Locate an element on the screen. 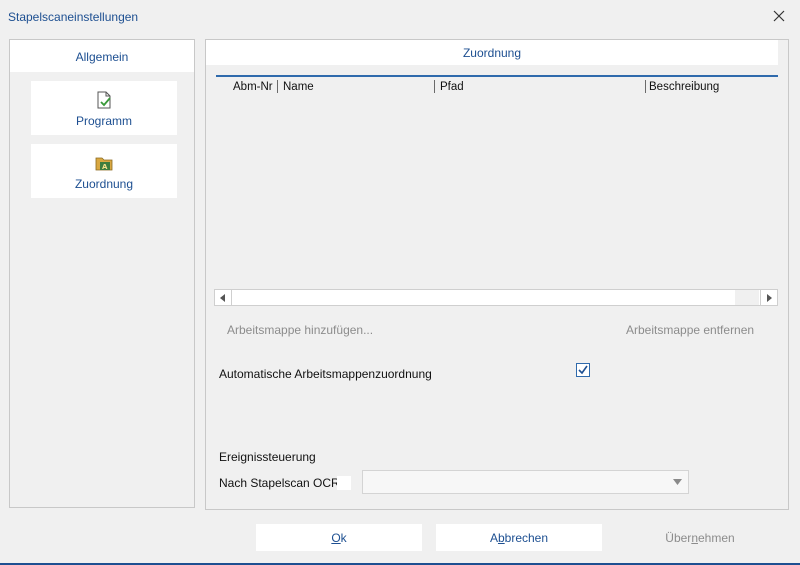 The height and width of the screenshot is (565, 800). close-button is located at coordinates (779, 16).